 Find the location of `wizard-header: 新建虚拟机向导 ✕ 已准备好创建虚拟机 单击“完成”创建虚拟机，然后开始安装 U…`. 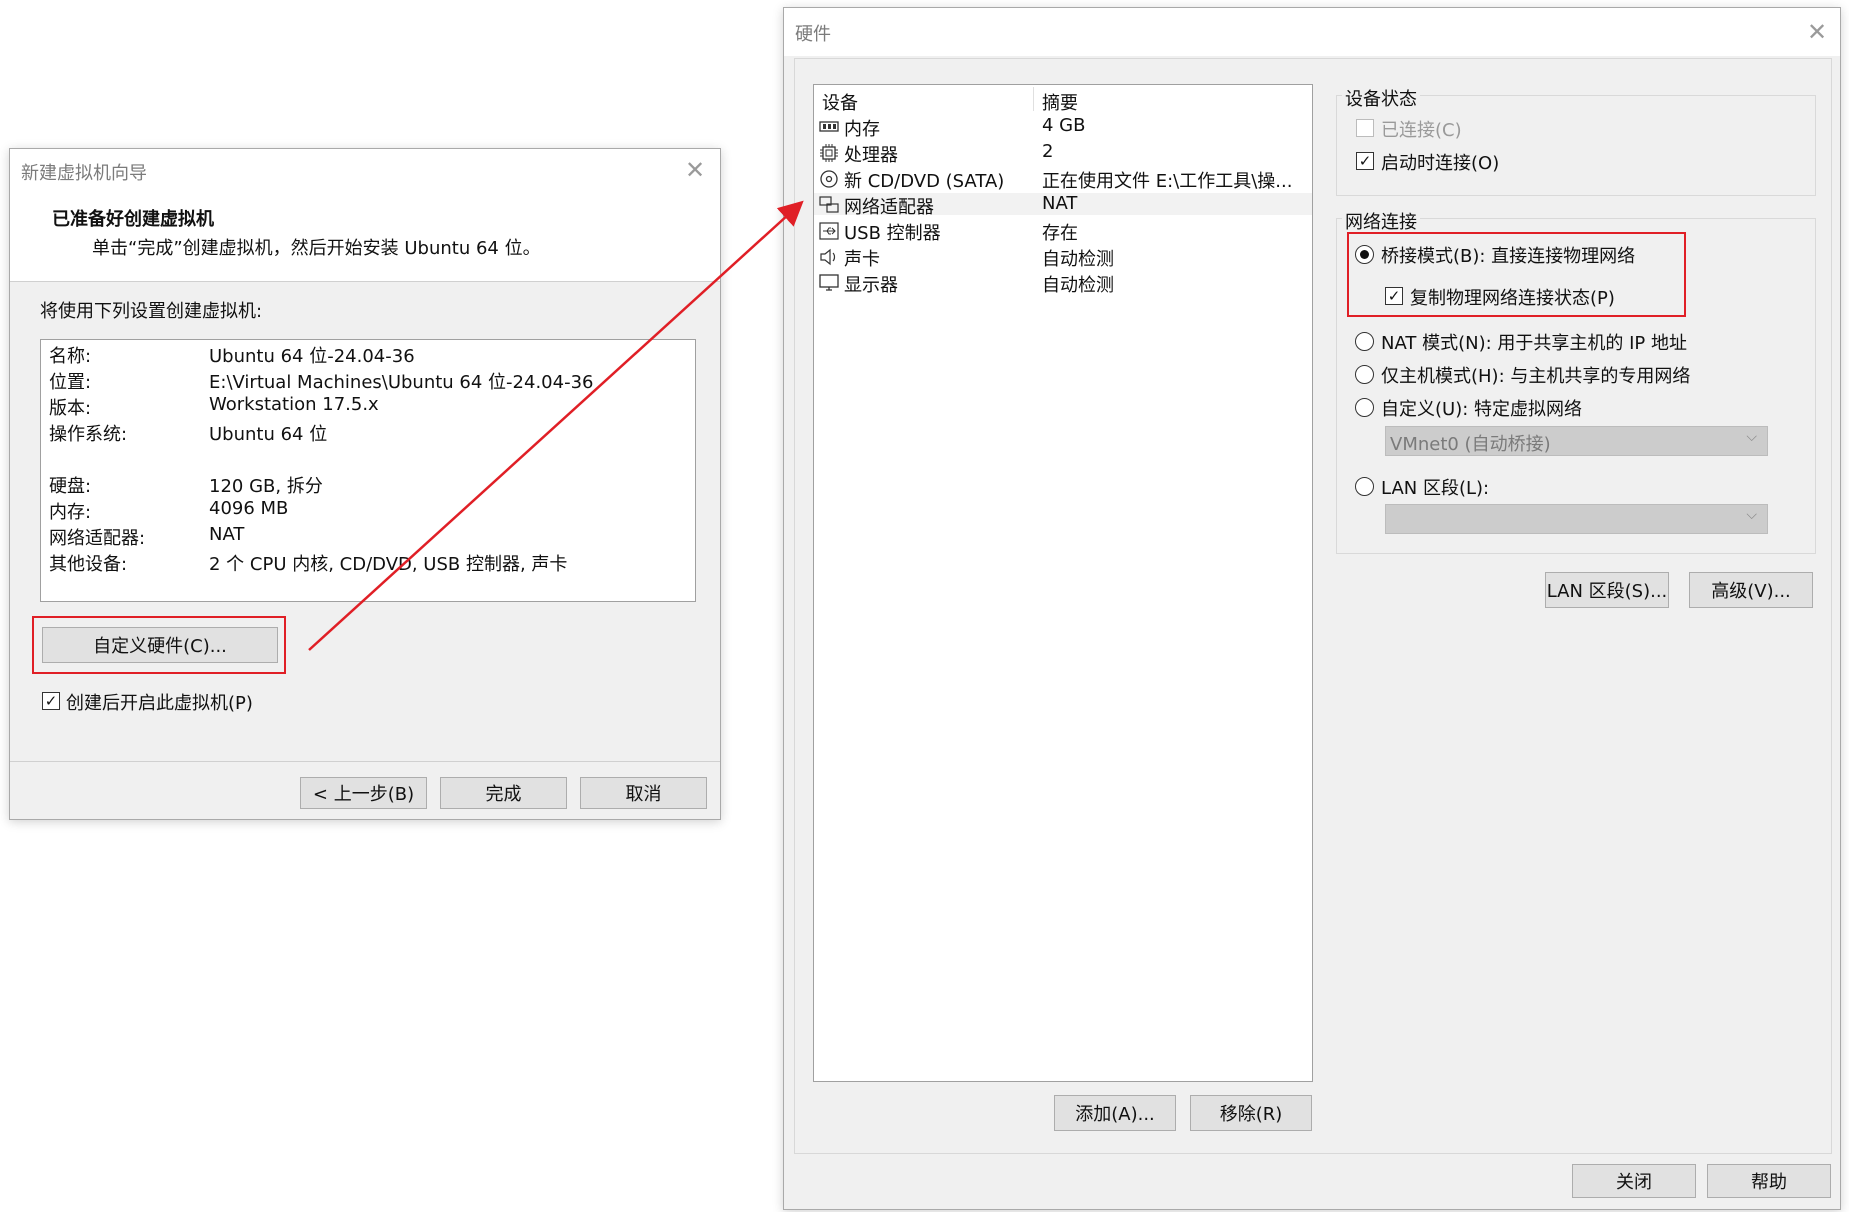

wizard-header: 新建虚拟机向导 ✕ 已准备好创建虚拟机 单击“完成”创建虚拟机，然后开始安装 U… is located at coordinates (365, 215).